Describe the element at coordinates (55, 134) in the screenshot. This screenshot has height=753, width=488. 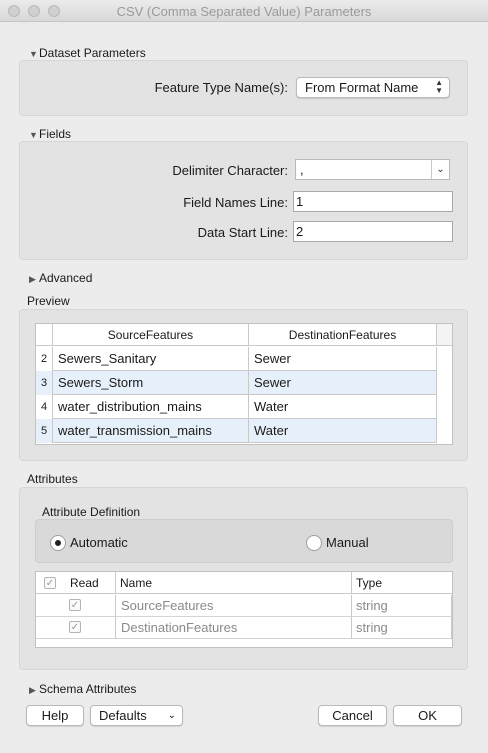
I see `fields-label: Fields` at that location.